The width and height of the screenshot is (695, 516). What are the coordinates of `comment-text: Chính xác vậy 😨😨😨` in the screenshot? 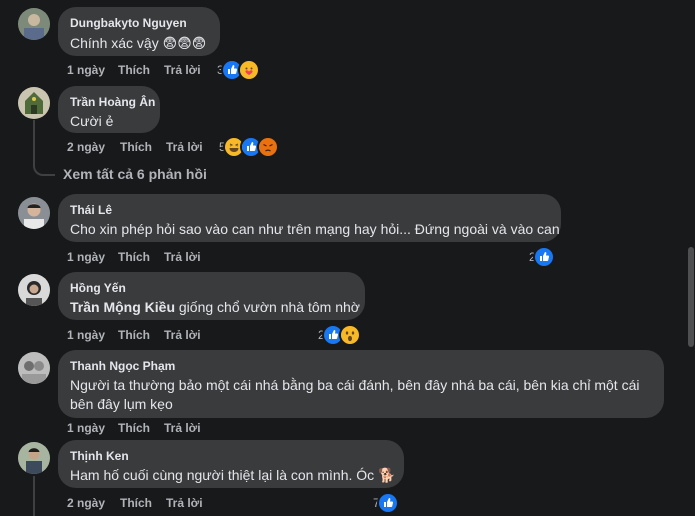 It's located at (138, 43).